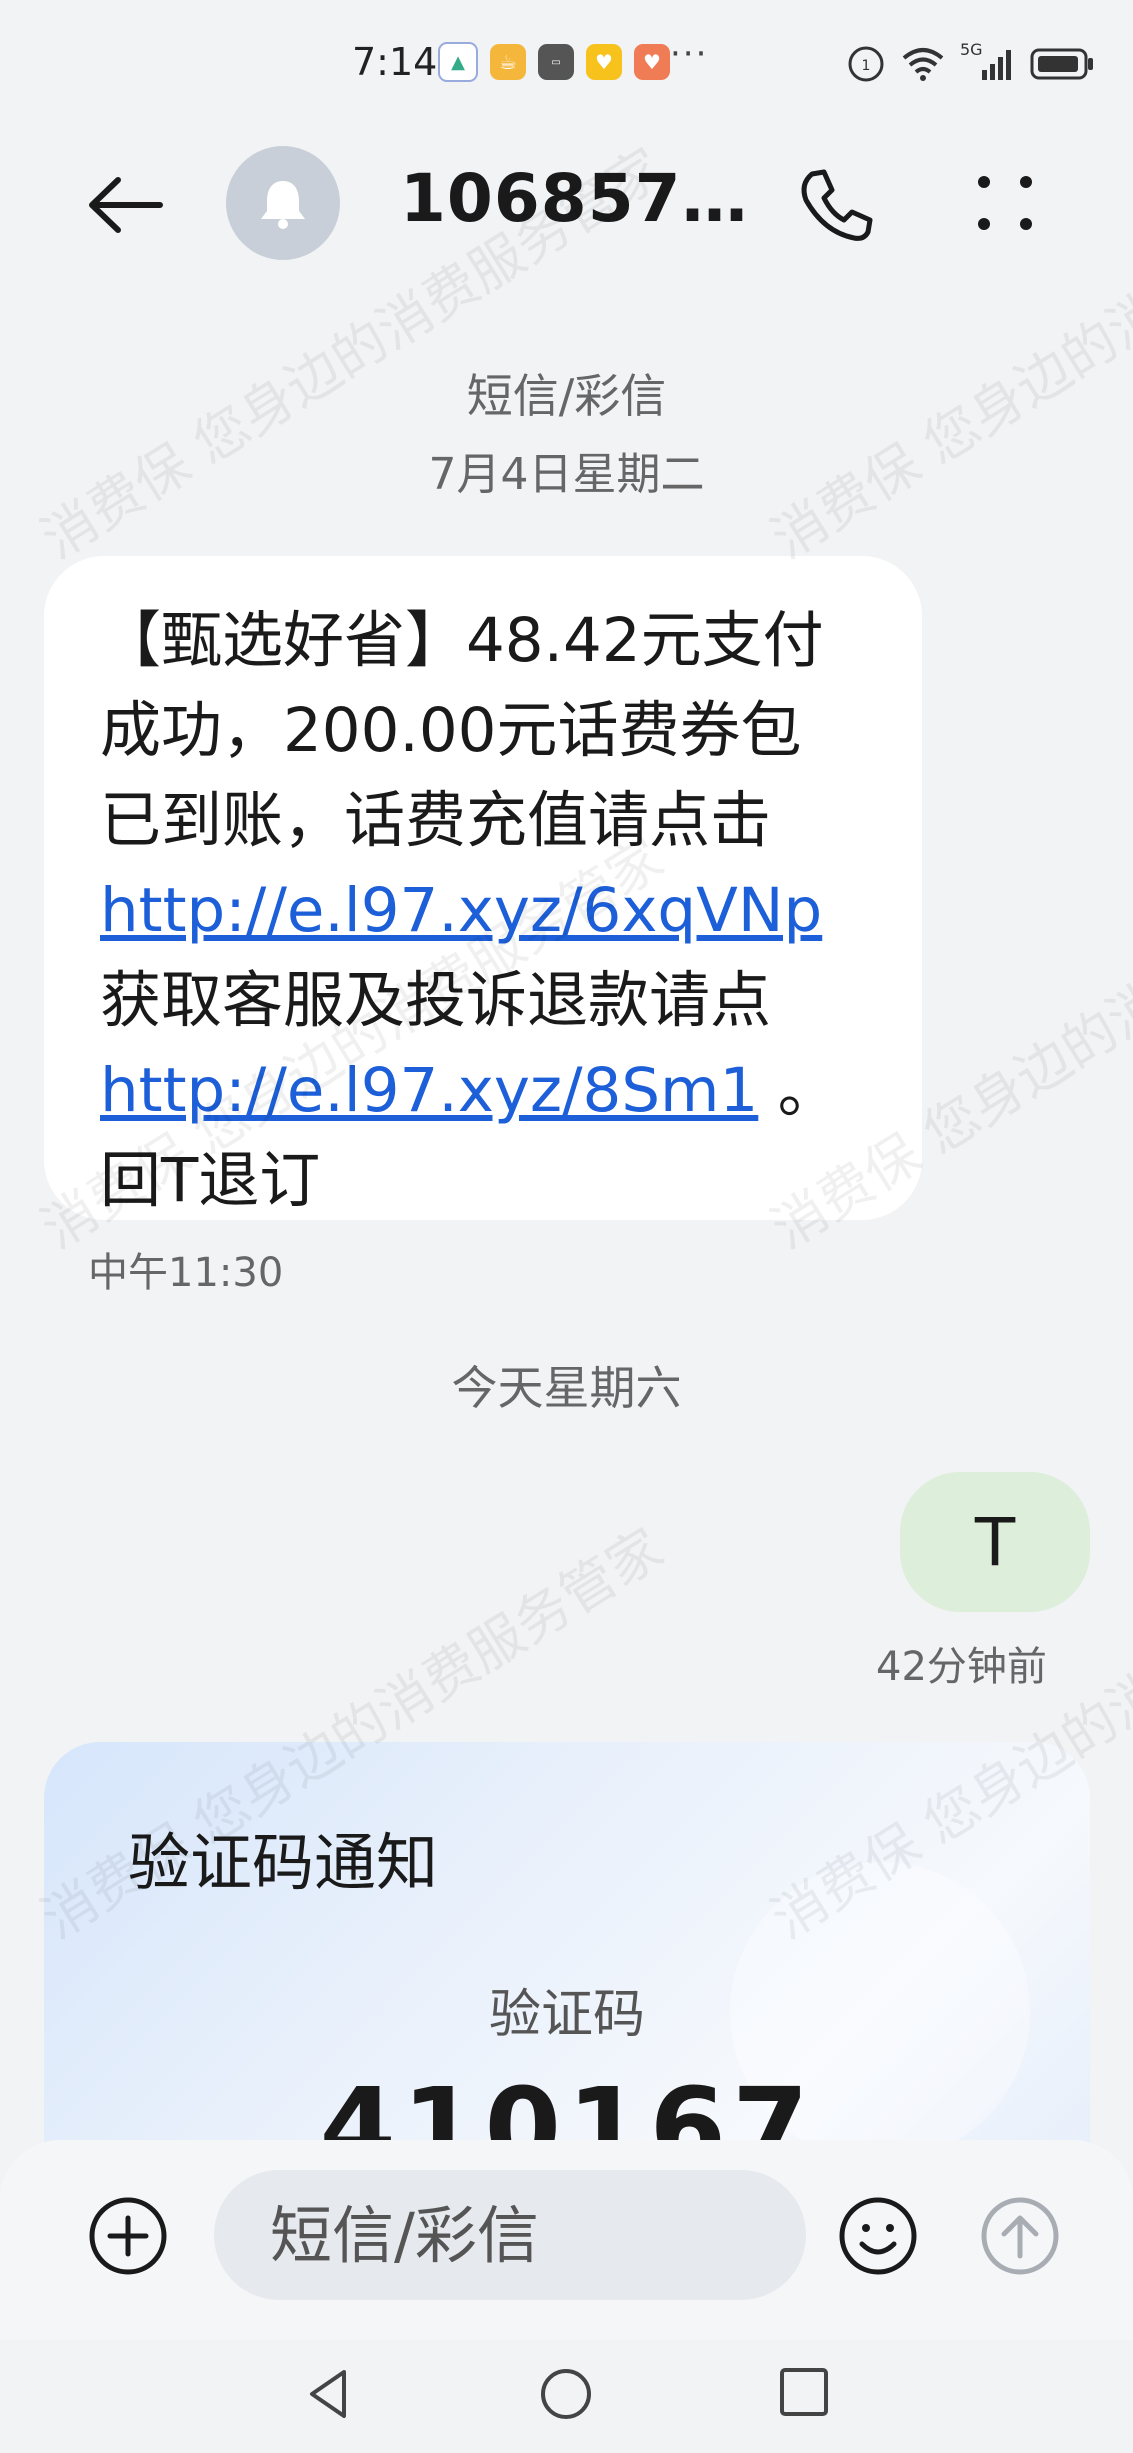 The image size is (1133, 2453). I want to click on message-timestamp: 中午11:30, so click(186, 1273).